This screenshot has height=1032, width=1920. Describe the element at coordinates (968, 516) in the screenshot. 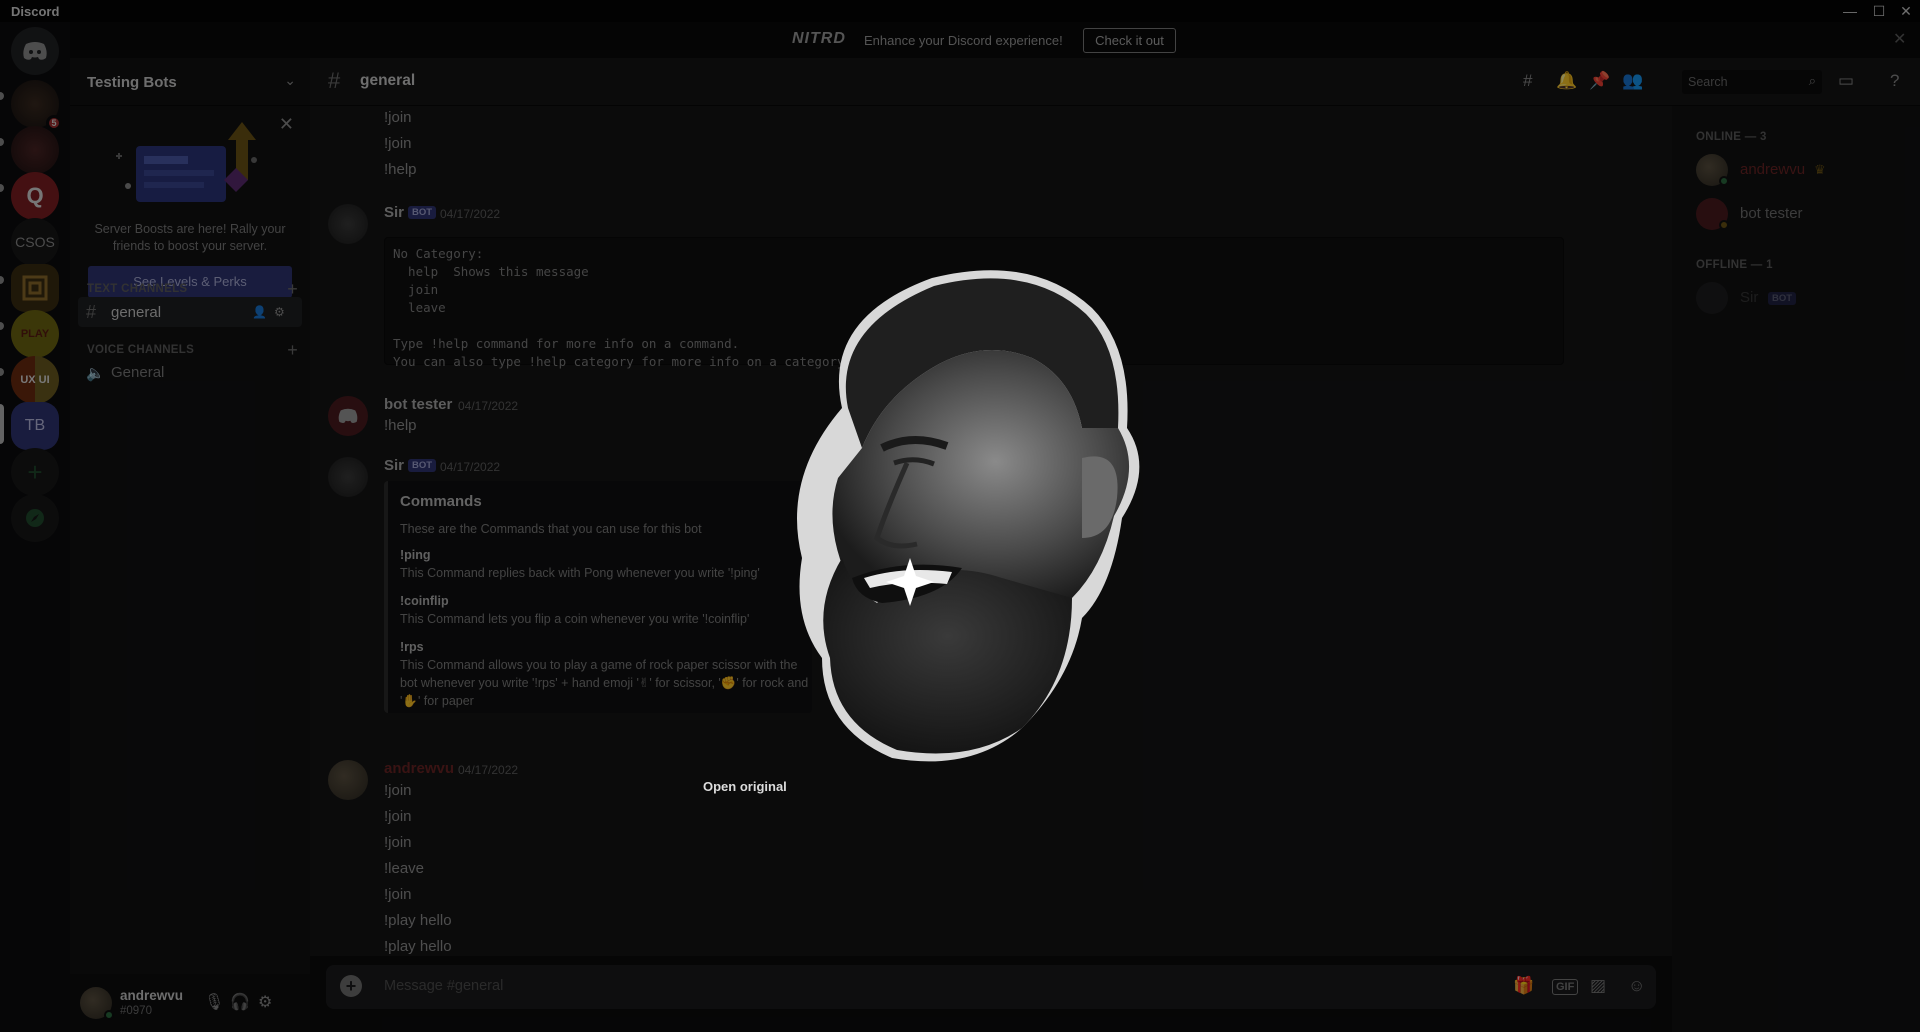

I see `enlarged-image` at that location.